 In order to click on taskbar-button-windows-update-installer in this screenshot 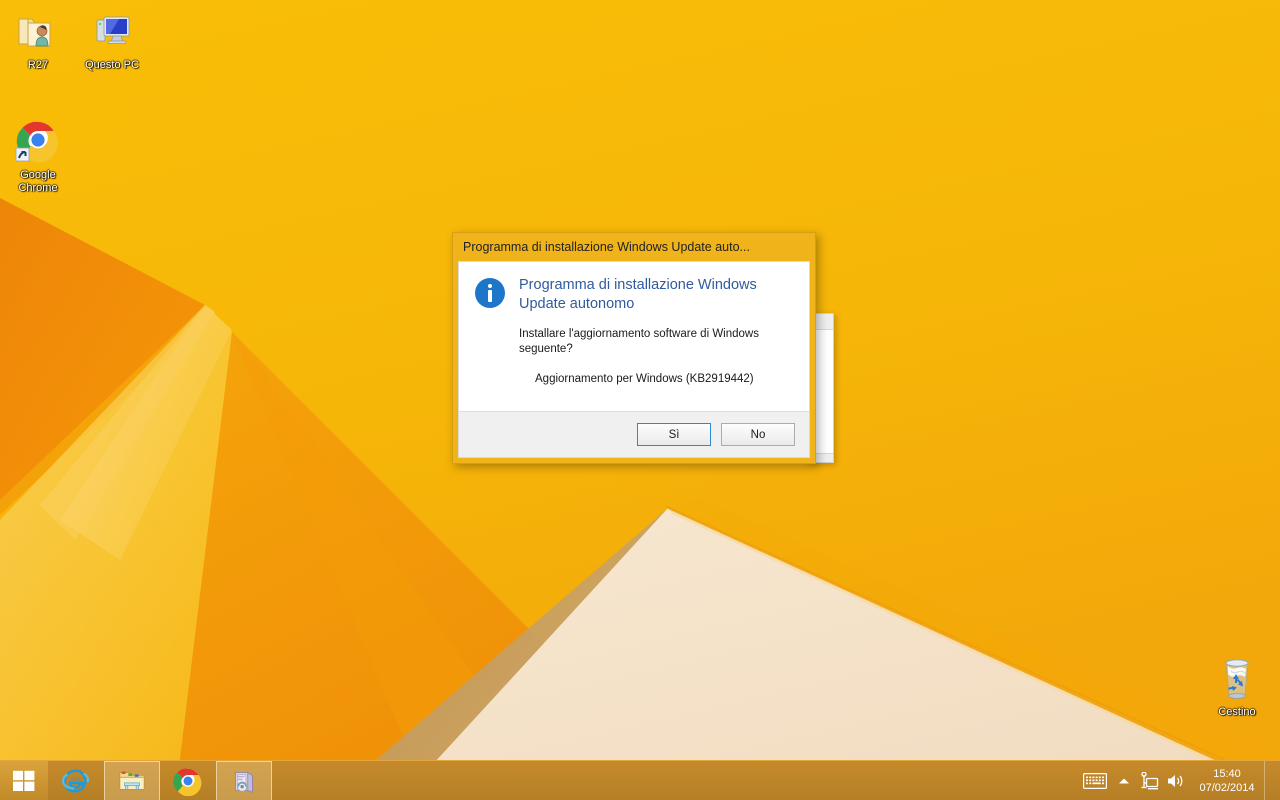, I will do `click(244, 780)`.